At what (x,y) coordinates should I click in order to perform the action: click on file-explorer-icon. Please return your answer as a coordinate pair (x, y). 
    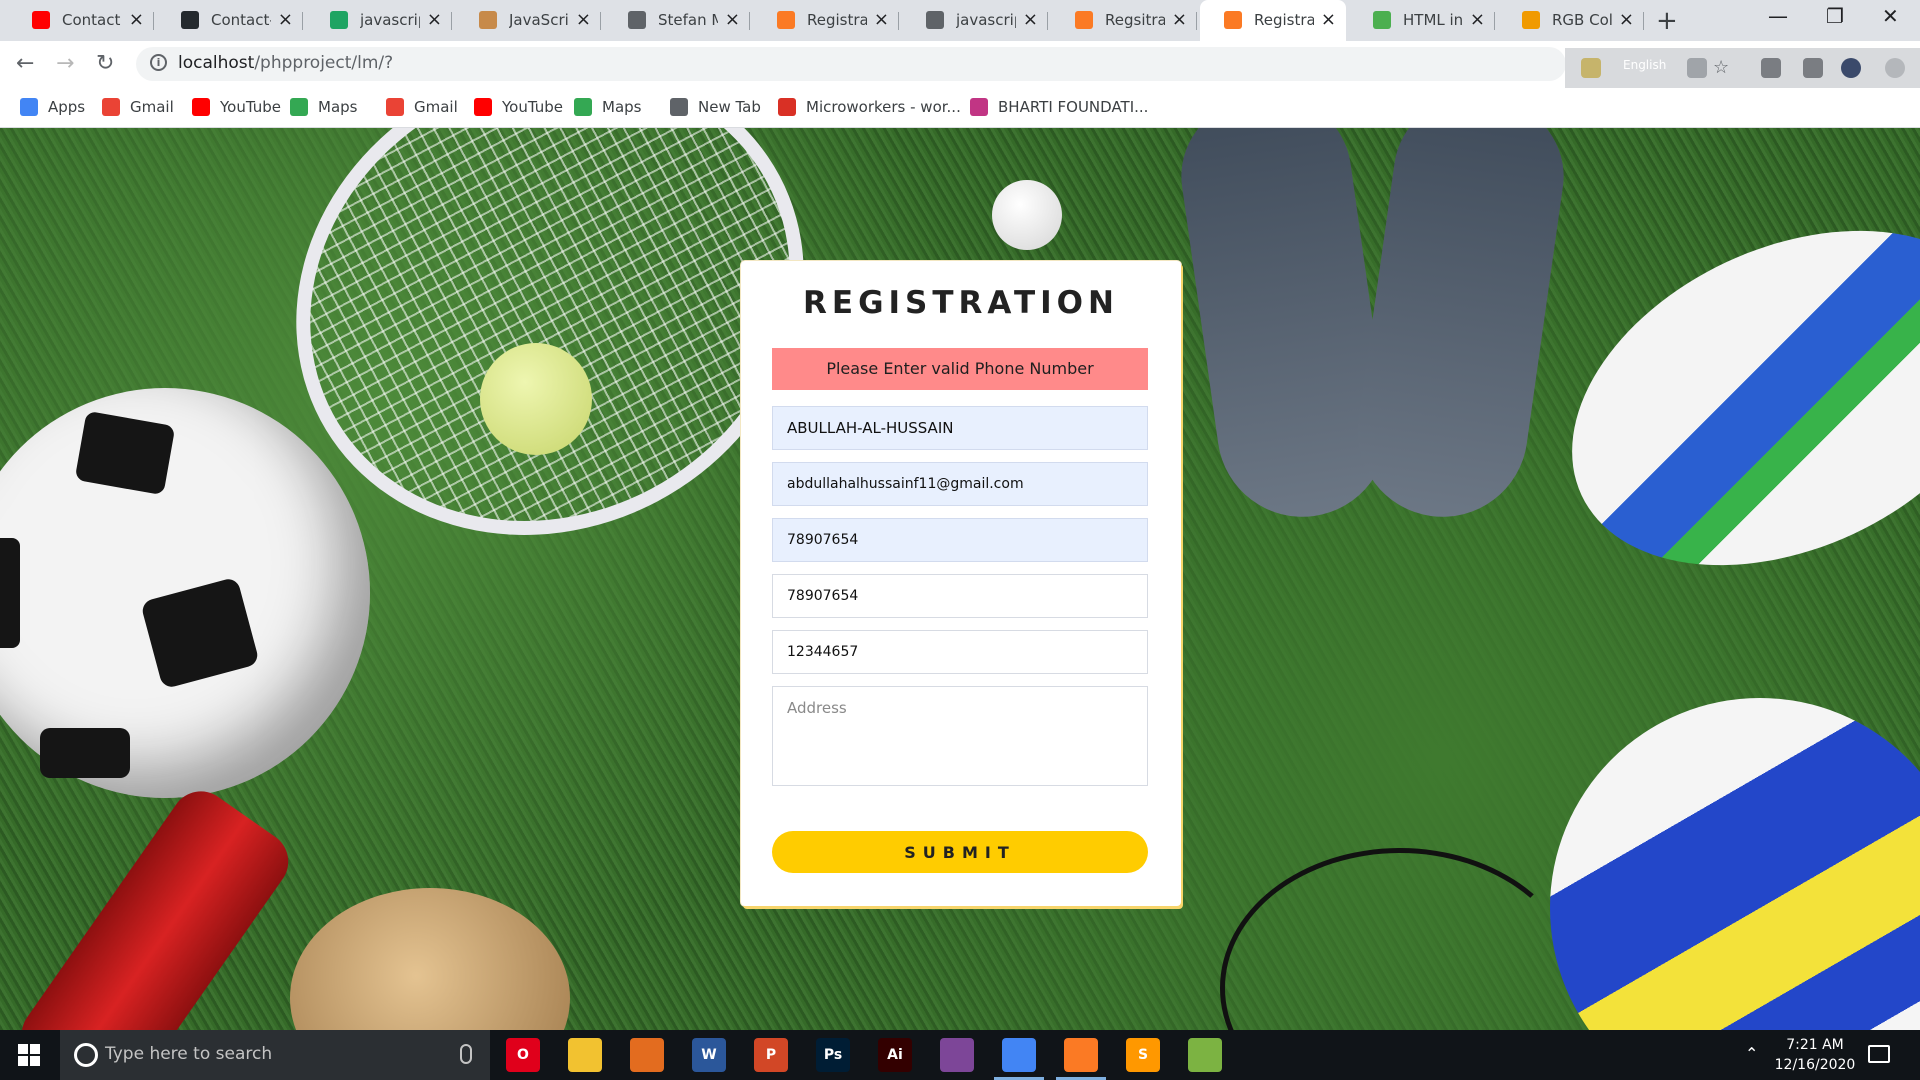
    Looking at the image, I should click on (585, 1055).